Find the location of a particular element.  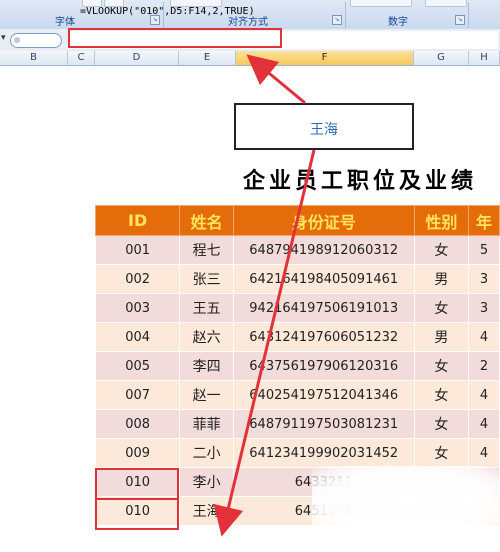

cell-id: 008 is located at coordinates (137, 424).